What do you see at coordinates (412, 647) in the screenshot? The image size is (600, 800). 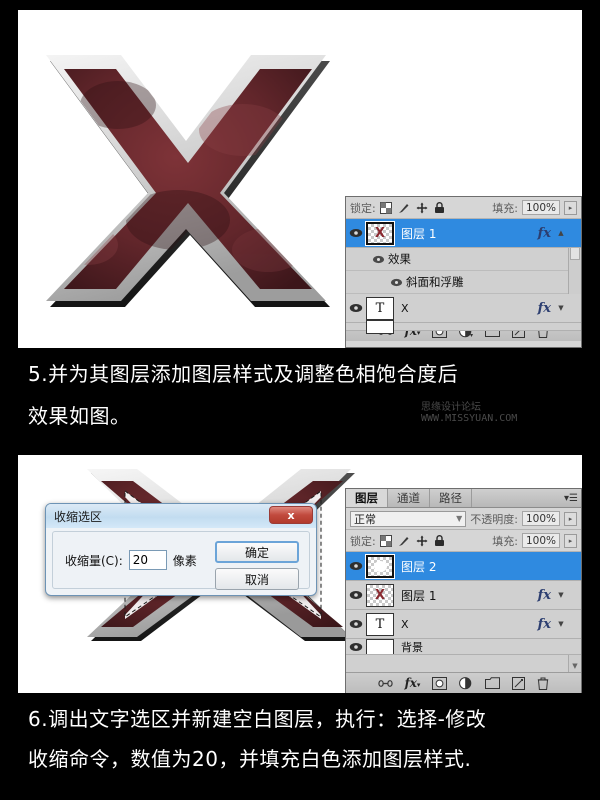 I see `layer-name: 背景` at bounding box center [412, 647].